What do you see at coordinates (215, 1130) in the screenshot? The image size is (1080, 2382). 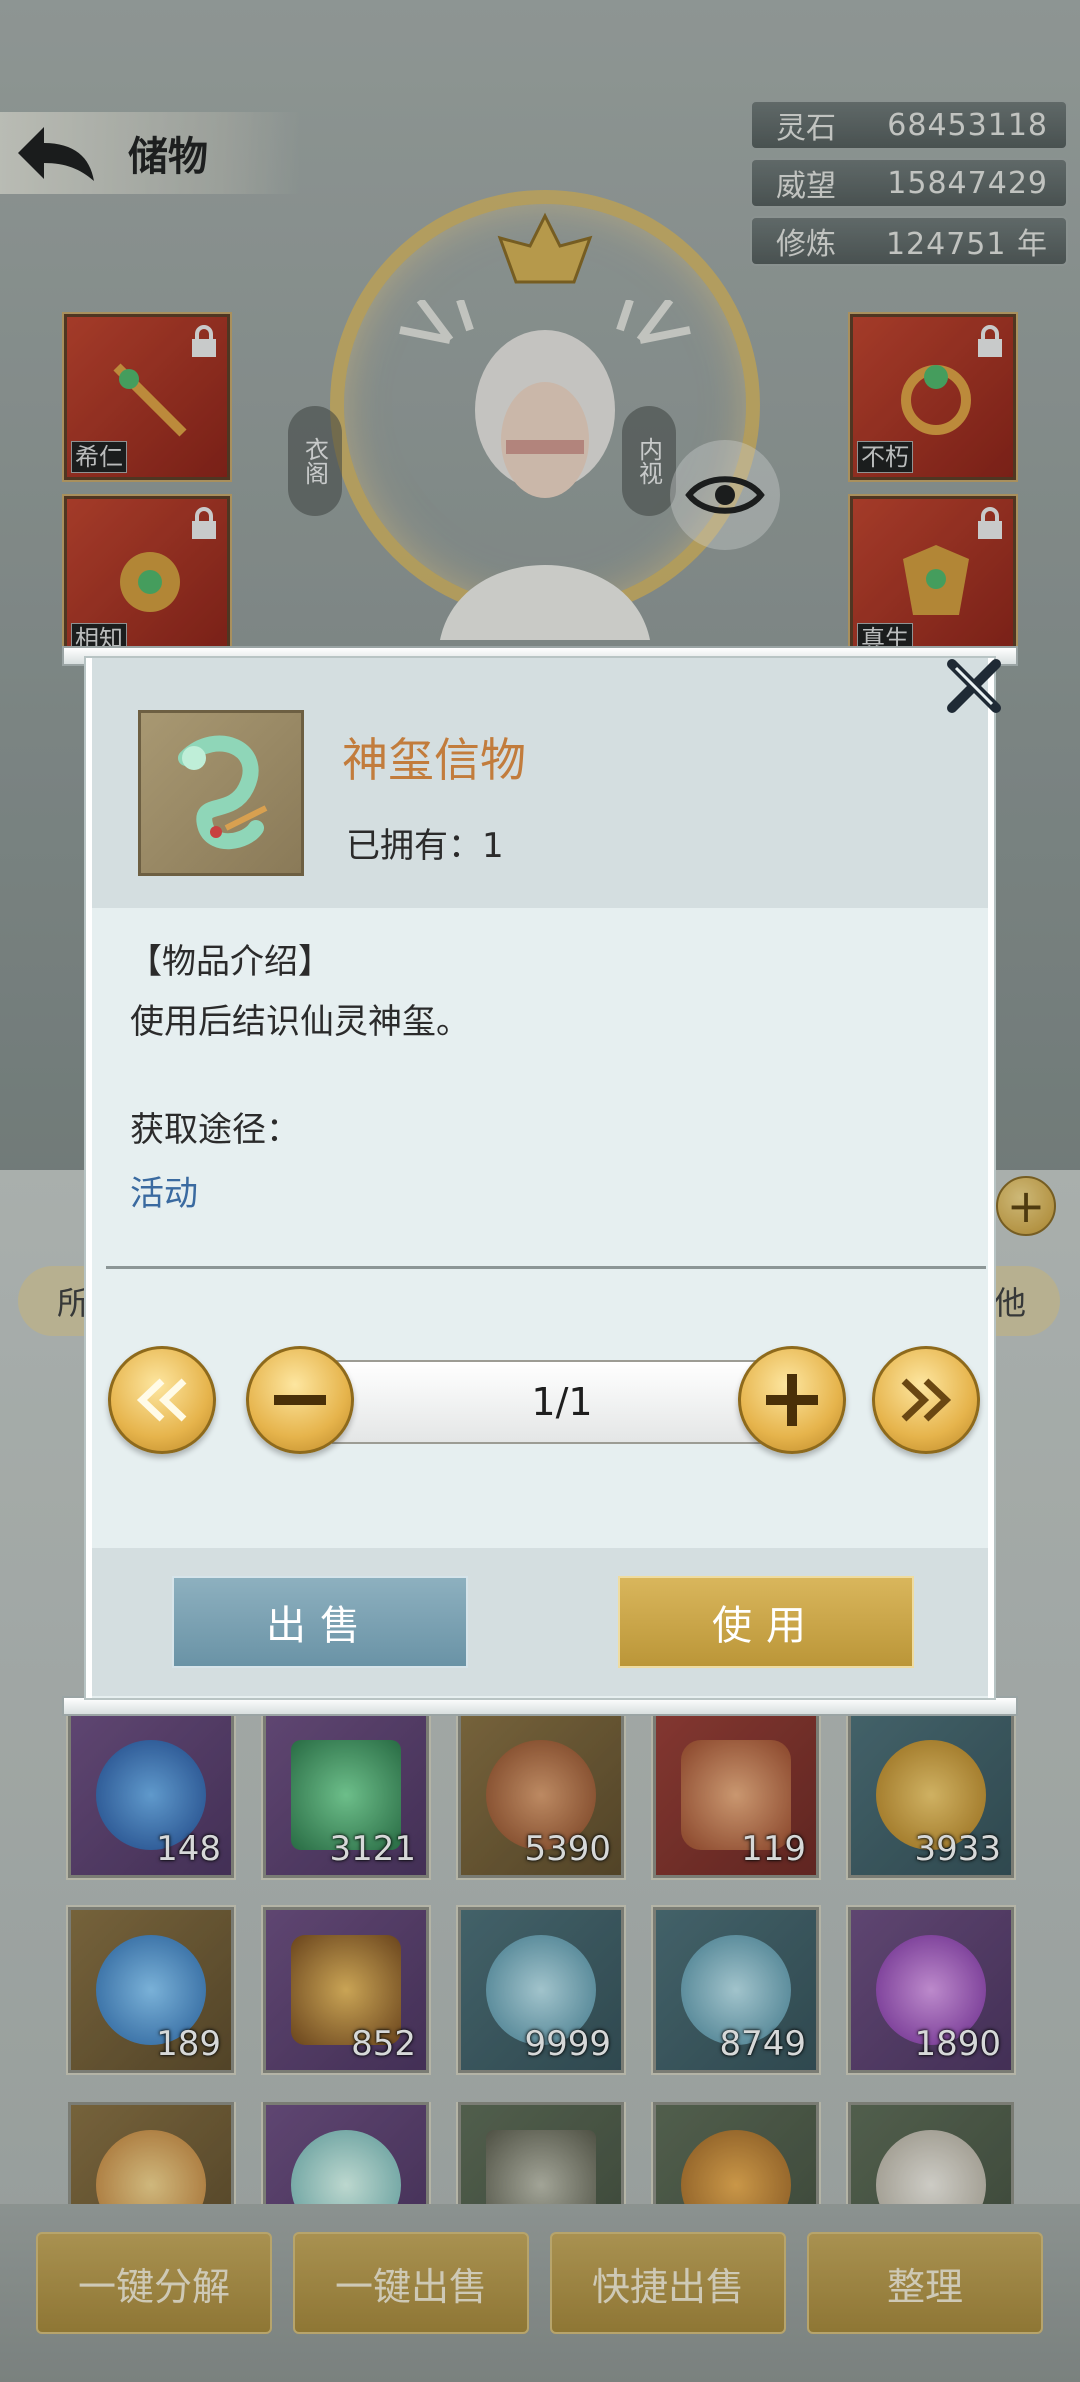 I see `source-label: 获取途径：` at bounding box center [215, 1130].